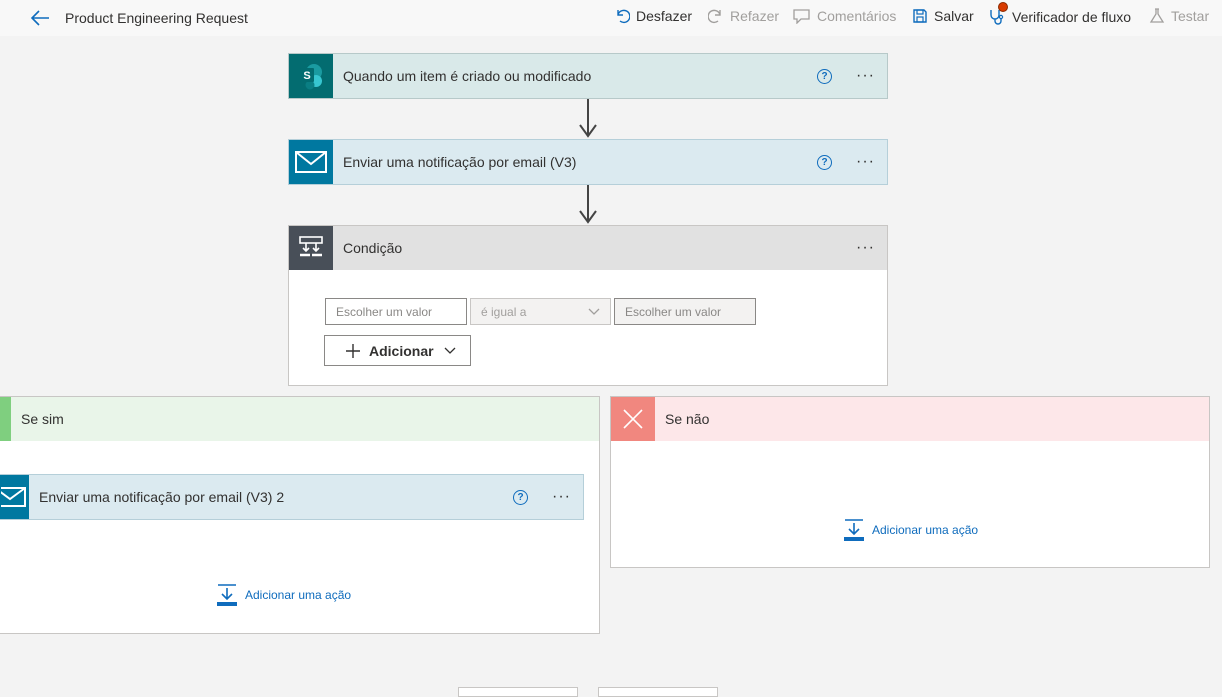 The width and height of the screenshot is (1222, 697). Describe the element at coordinates (714, 16) in the screenshot. I see `redo-icon` at that location.